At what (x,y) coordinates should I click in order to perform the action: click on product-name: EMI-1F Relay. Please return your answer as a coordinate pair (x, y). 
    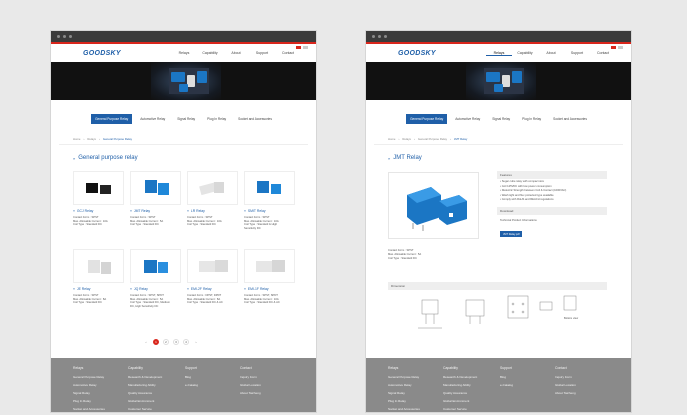
    Looking at the image, I should click on (258, 289).